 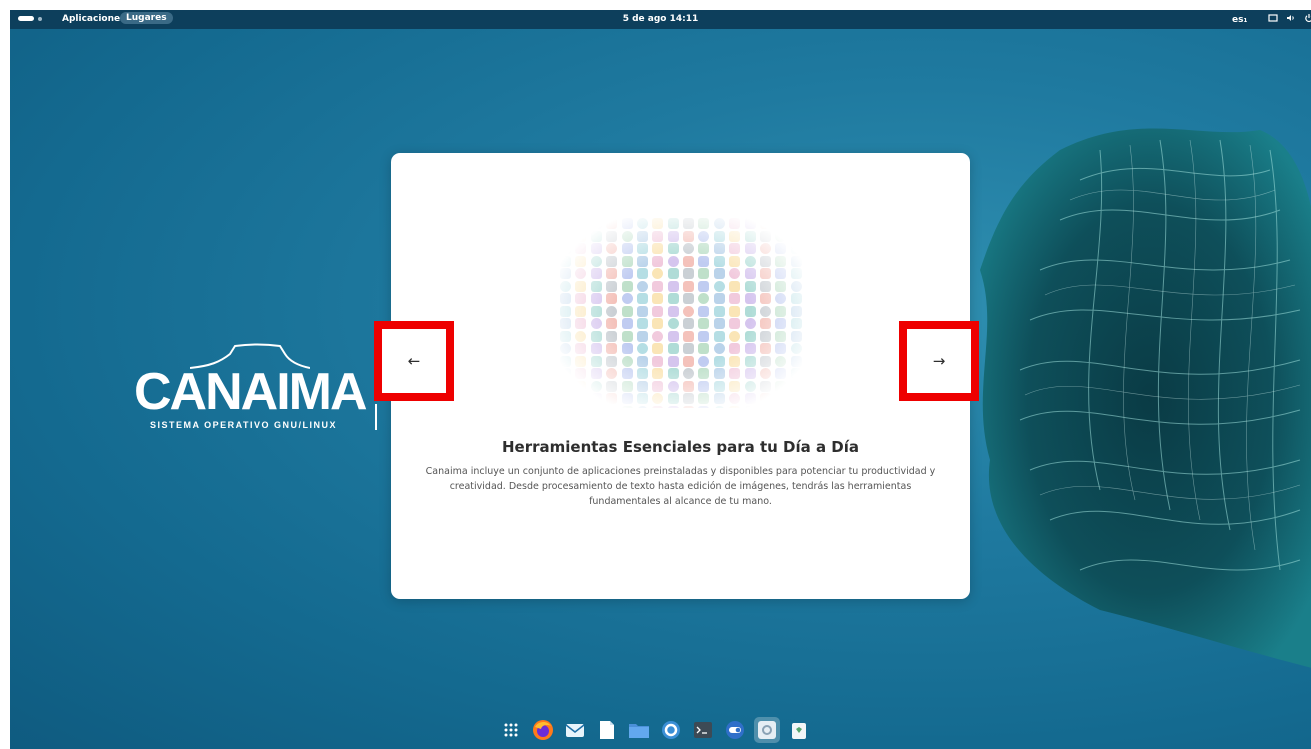 What do you see at coordinates (607, 730) in the screenshot?
I see `dock-item-text-editor` at bounding box center [607, 730].